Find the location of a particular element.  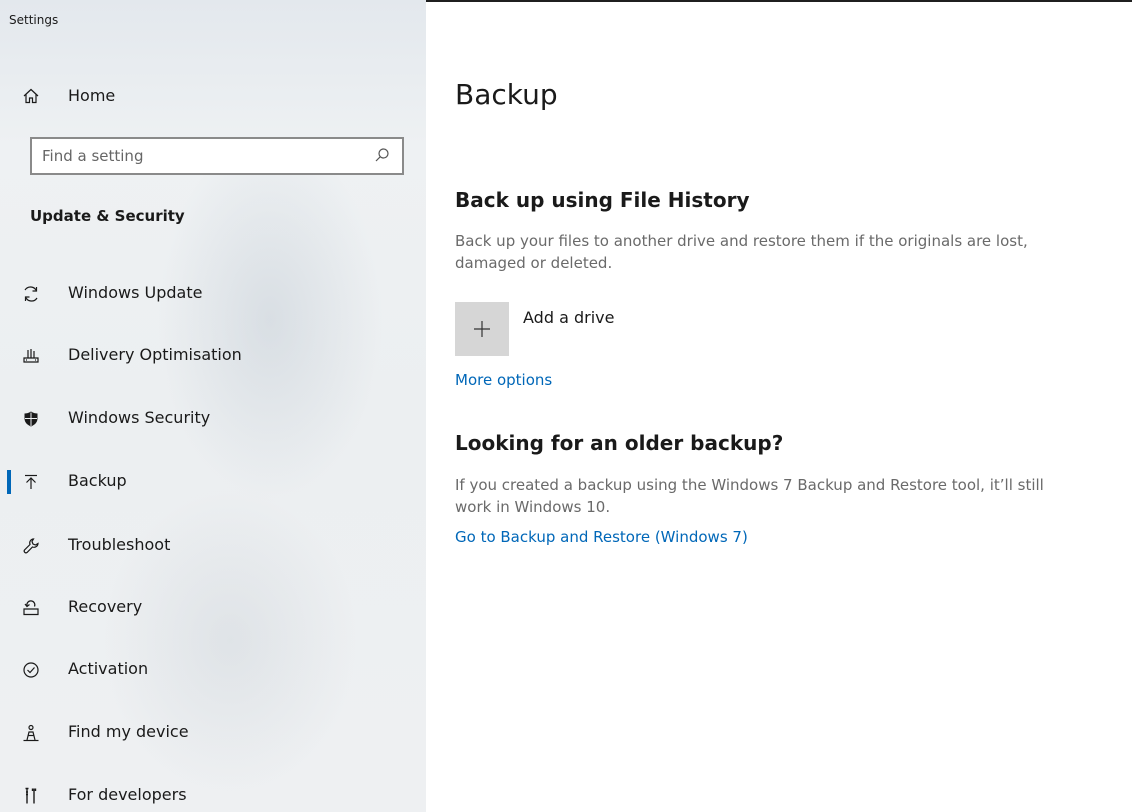

home-icon is located at coordinates (31, 96).